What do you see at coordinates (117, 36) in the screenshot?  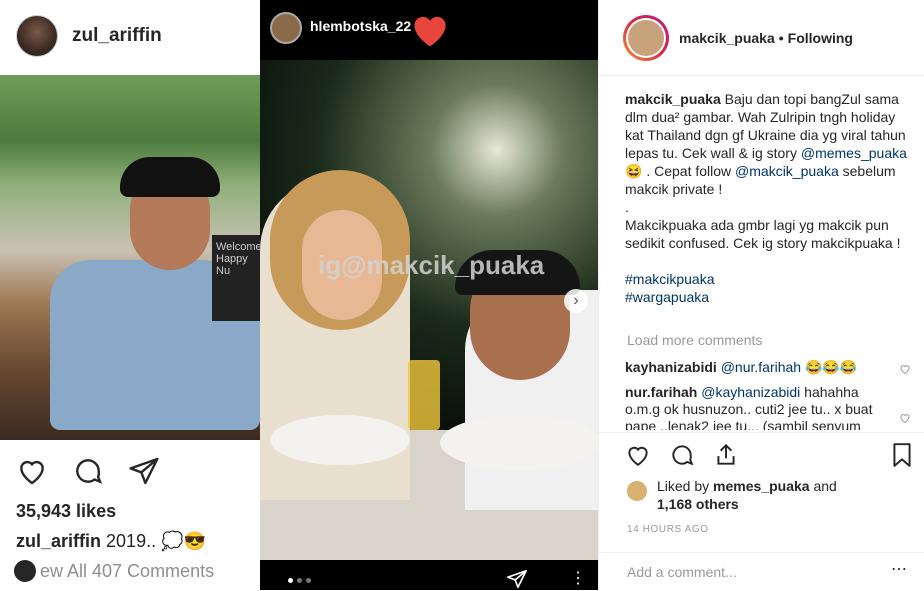 I see `username: zul_ariffin` at bounding box center [117, 36].